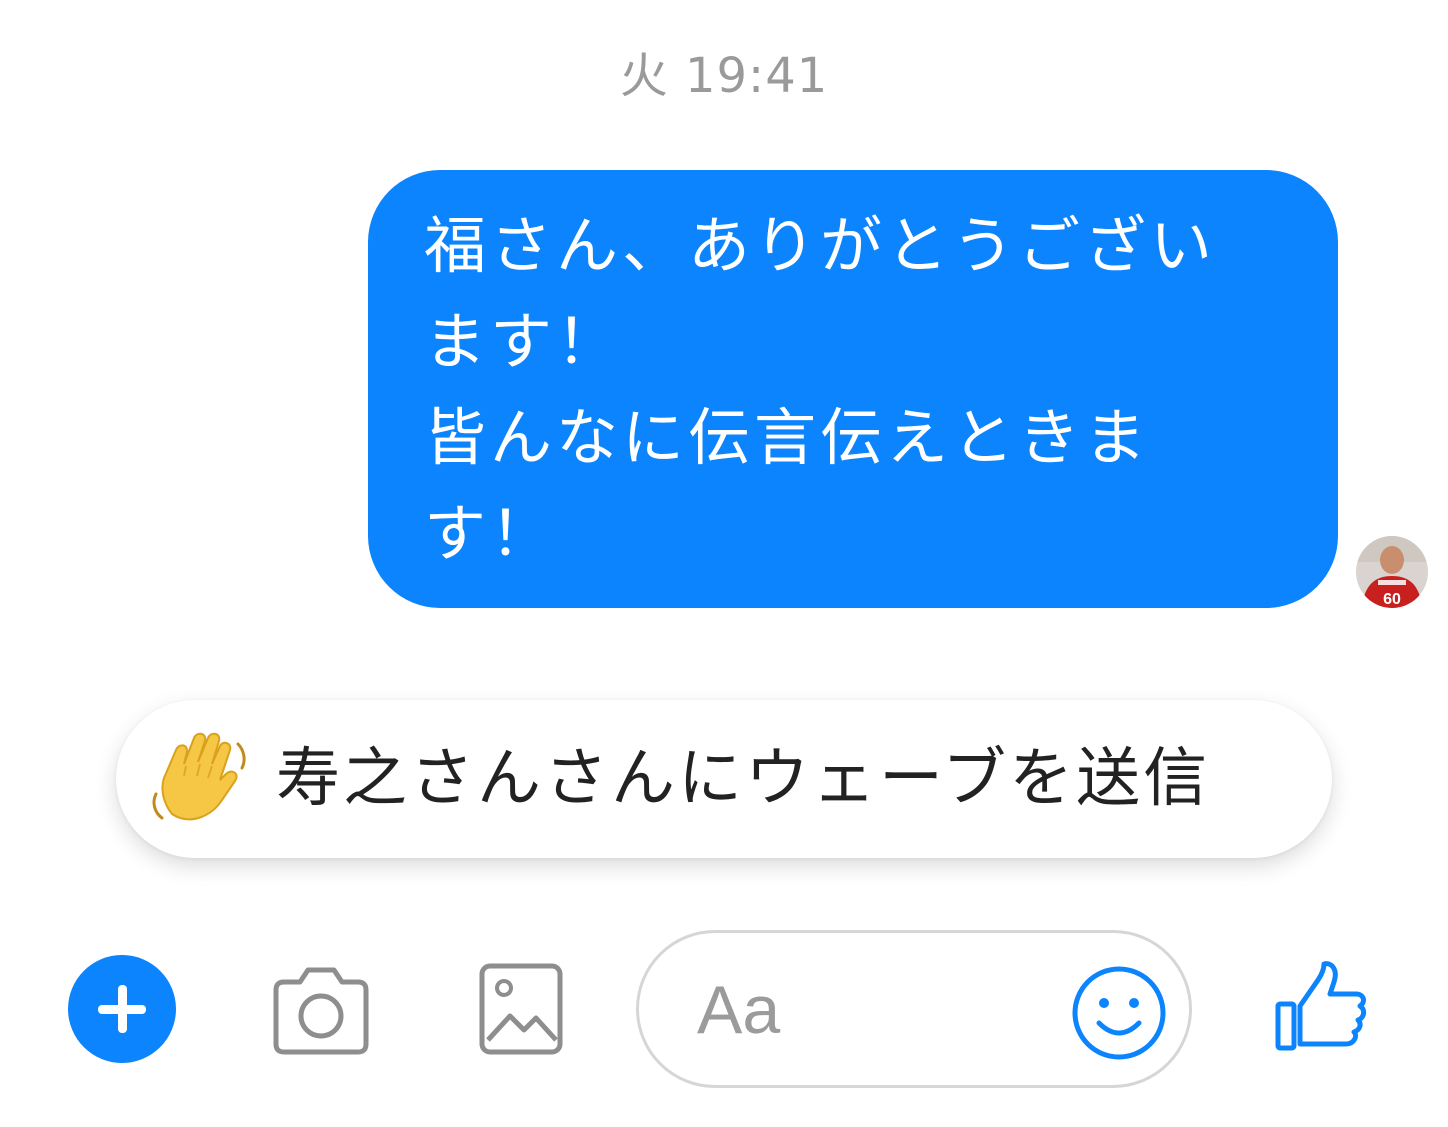  I want to click on plus-button, so click(122, 1009).